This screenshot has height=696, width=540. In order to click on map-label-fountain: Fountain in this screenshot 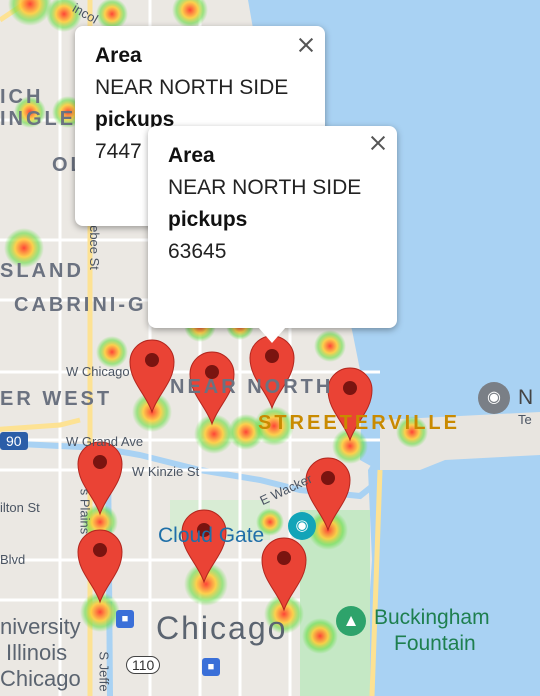, I will do `click(435, 644)`.